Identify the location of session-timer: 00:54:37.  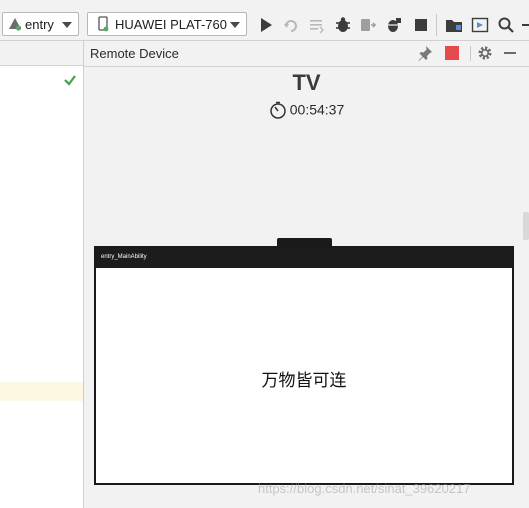
(306, 109).